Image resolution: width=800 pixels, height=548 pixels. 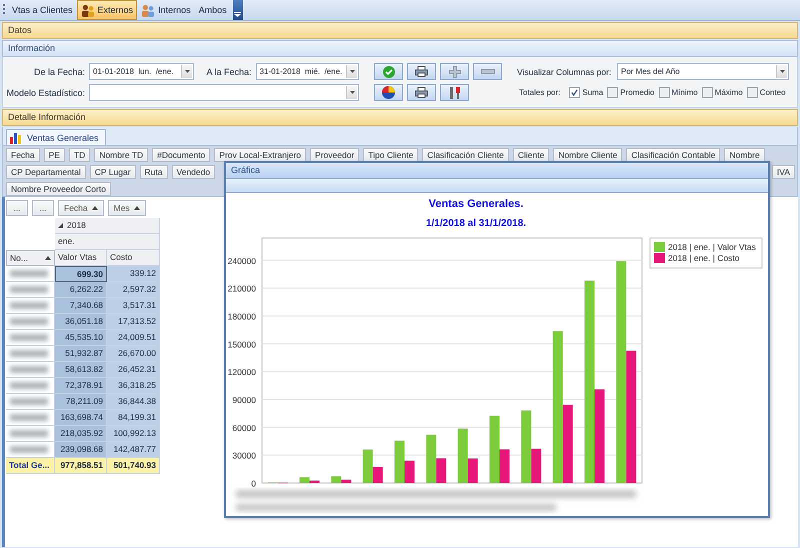 I want to click on legend-swatch, so click(x=659, y=247).